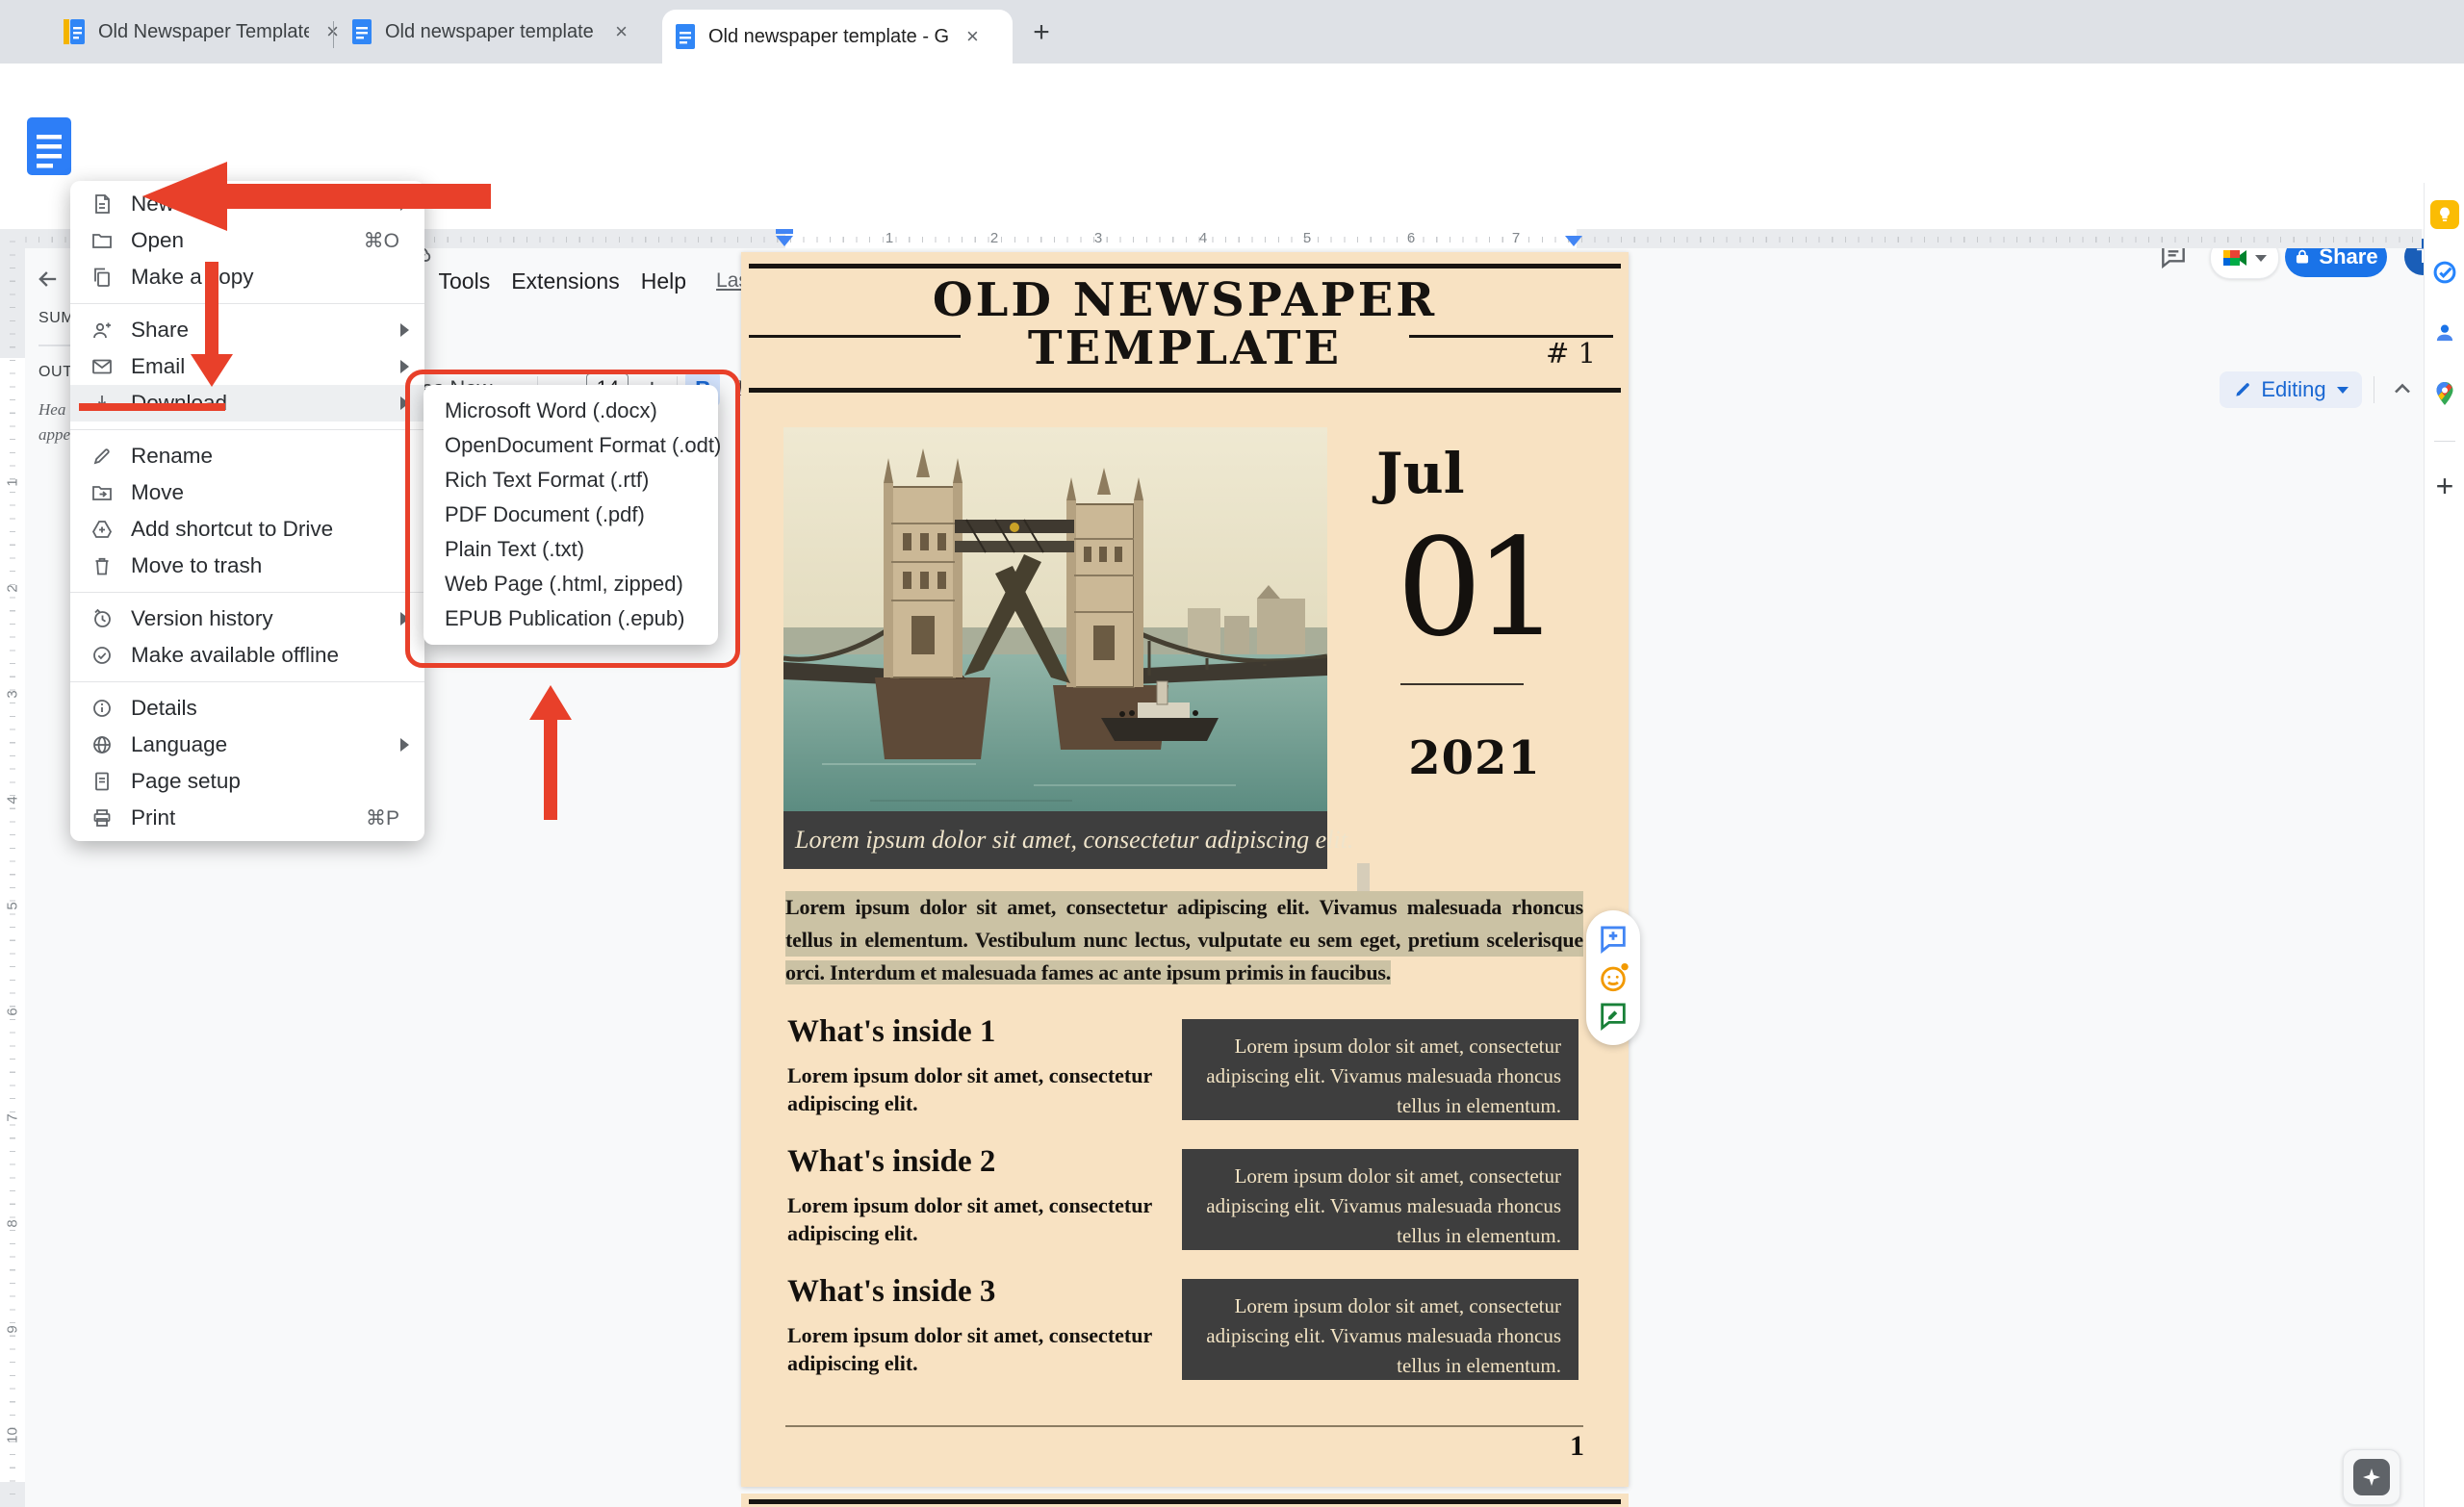 The image size is (2464, 1507). What do you see at coordinates (572, 519) in the screenshot?
I see `annotation-box-around-submenu` at bounding box center [572, 519].